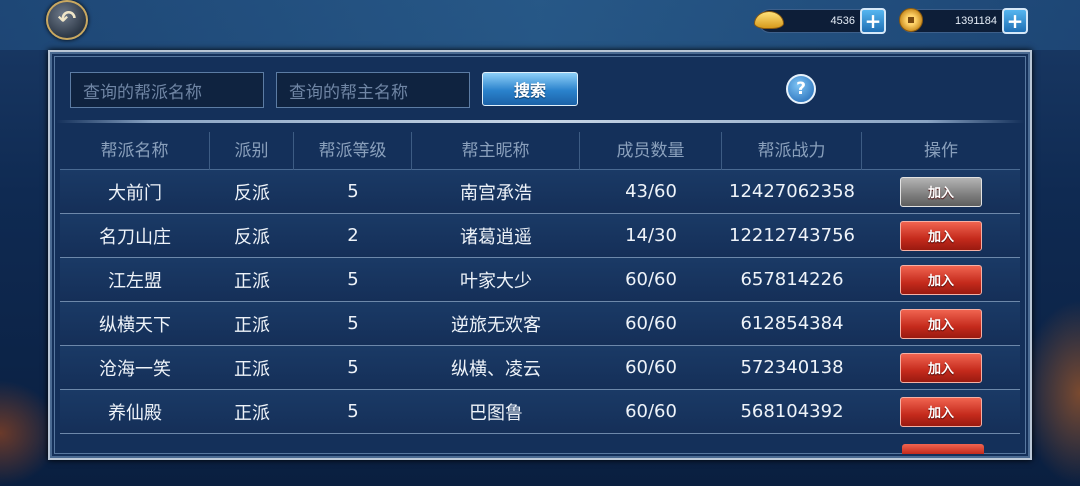  Describe the element at coordinates (135, 237) in the screenshot. I see `guild-name: 名刀山庄` at that location.